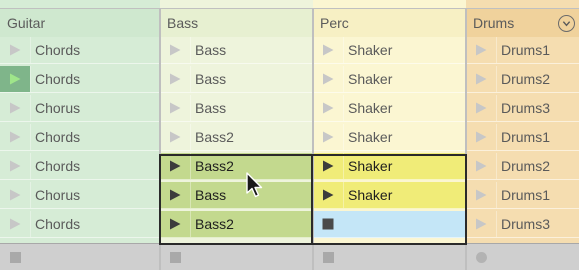  I want to click on chevron-down-icon, so click(566, 23).